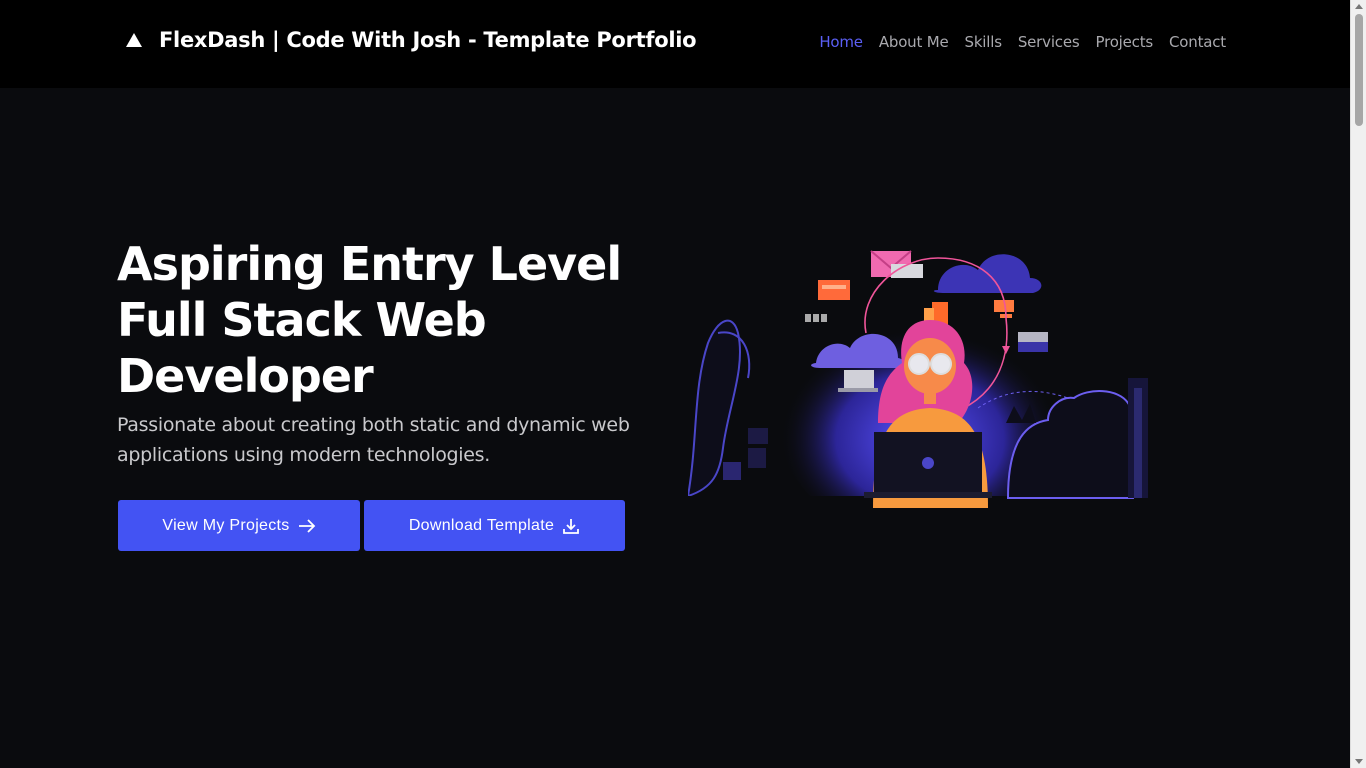 The image size is (1366, 768). Describe the element at coordinates (928, 379) in the screenshot. I see `developer-illustration` at that location.